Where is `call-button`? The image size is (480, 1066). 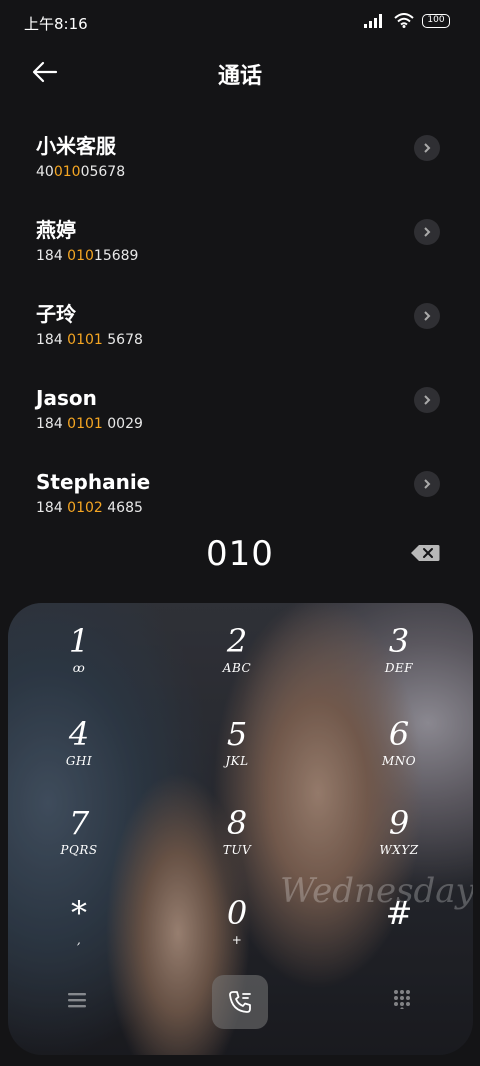
call-button is located at coordinates (240, 1002).